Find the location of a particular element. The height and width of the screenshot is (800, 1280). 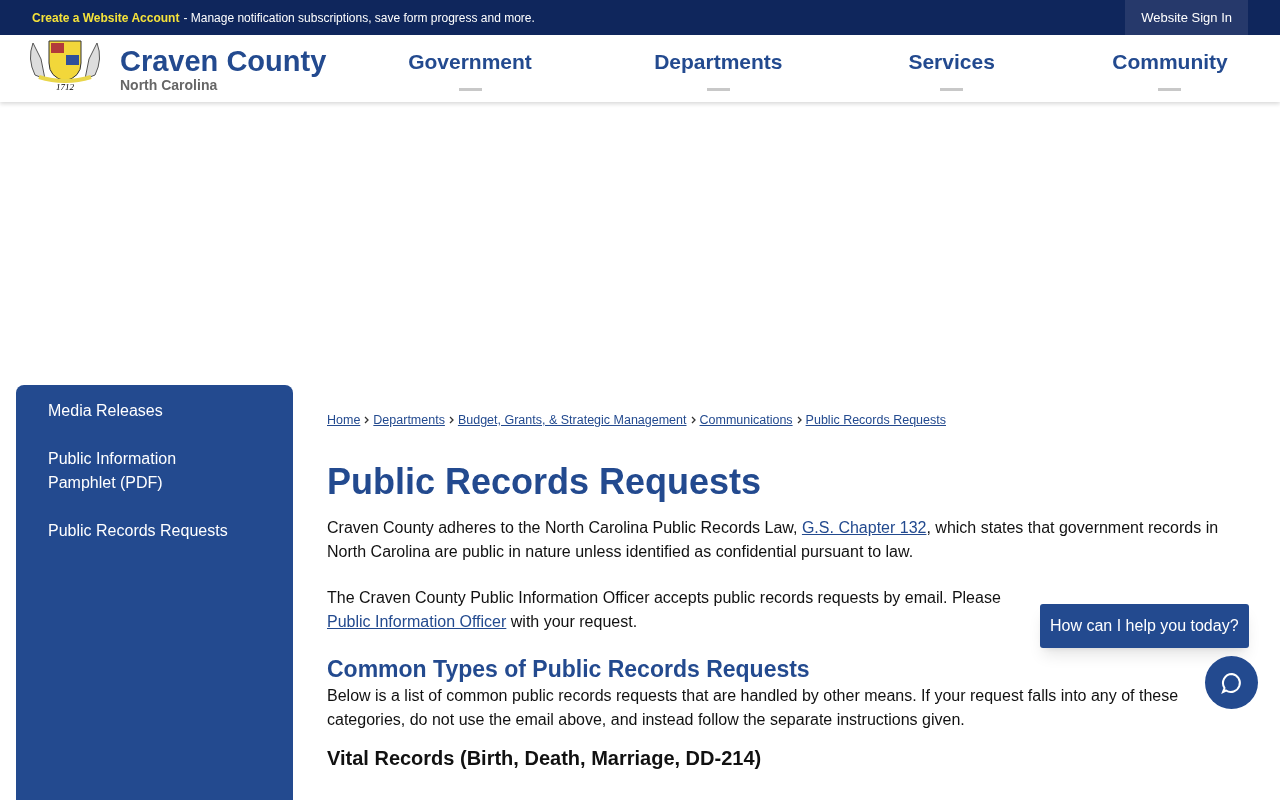

body-paragraph: The Craven County Public Information Officer accepts public records requests by email. Please is located at coordinates (664, 597).